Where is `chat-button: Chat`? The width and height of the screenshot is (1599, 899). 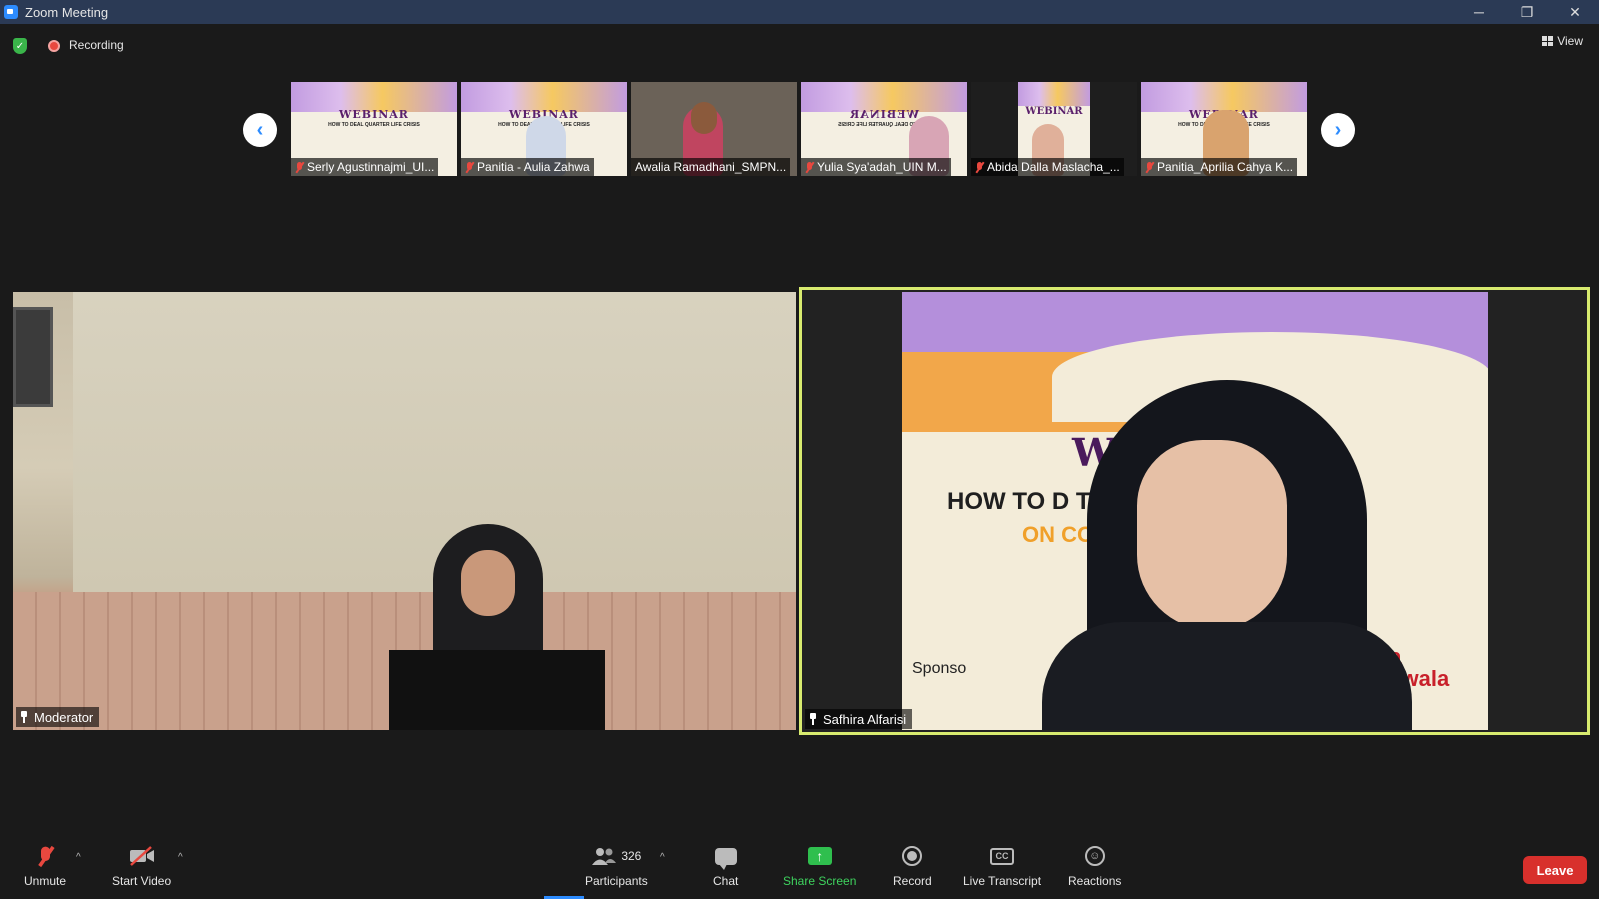 chat-button: Chat is located at coordinates (725, 865).